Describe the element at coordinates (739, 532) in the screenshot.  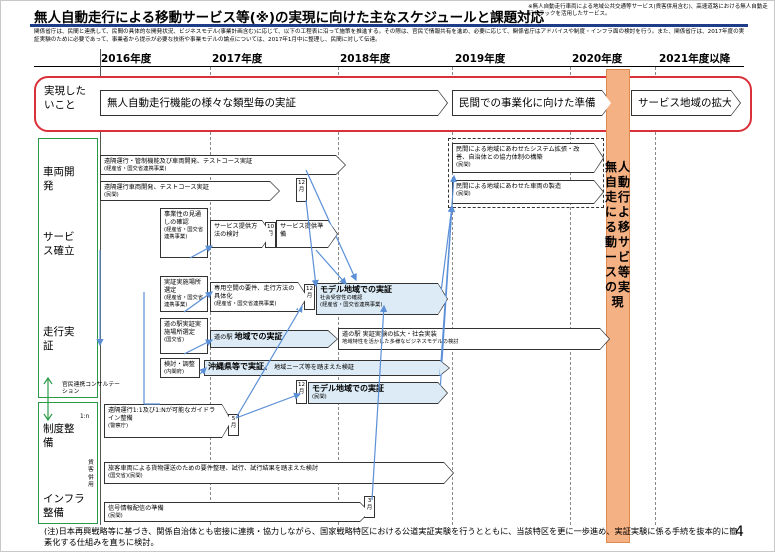
I see `page-number: 4` at that location.